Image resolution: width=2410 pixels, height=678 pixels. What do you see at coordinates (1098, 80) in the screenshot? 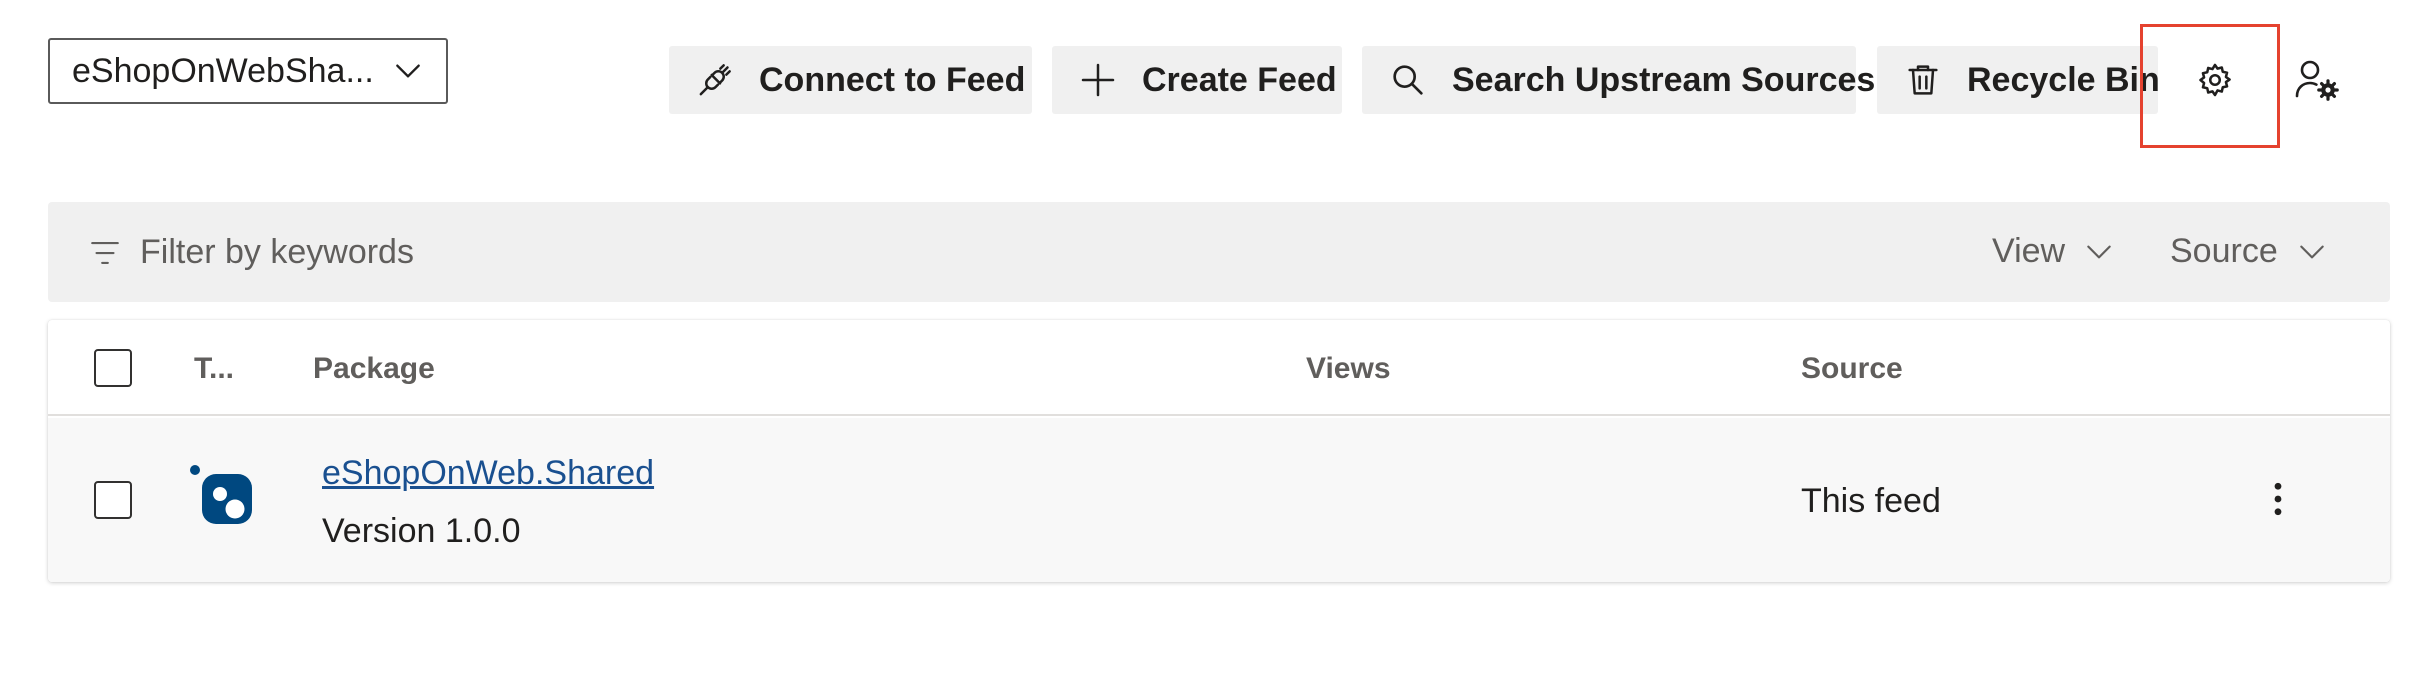
I see `plus-icon` at bounding box center [1098, 80].